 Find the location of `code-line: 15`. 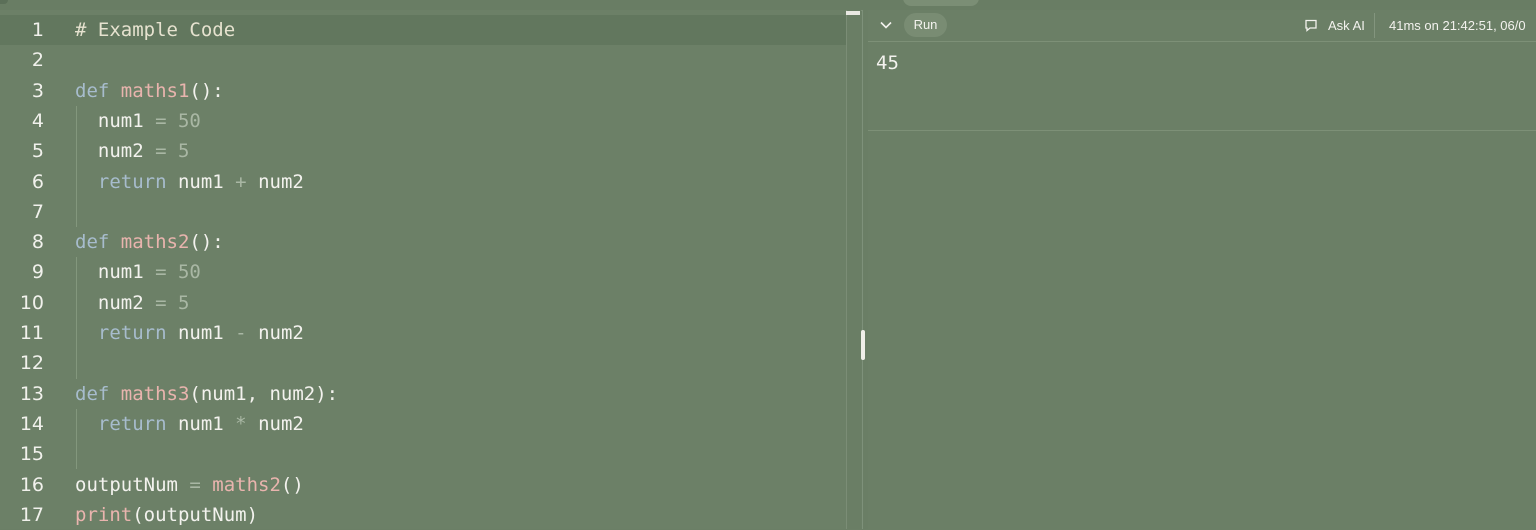

code-line: 15 is located at coordinates (423, 454).